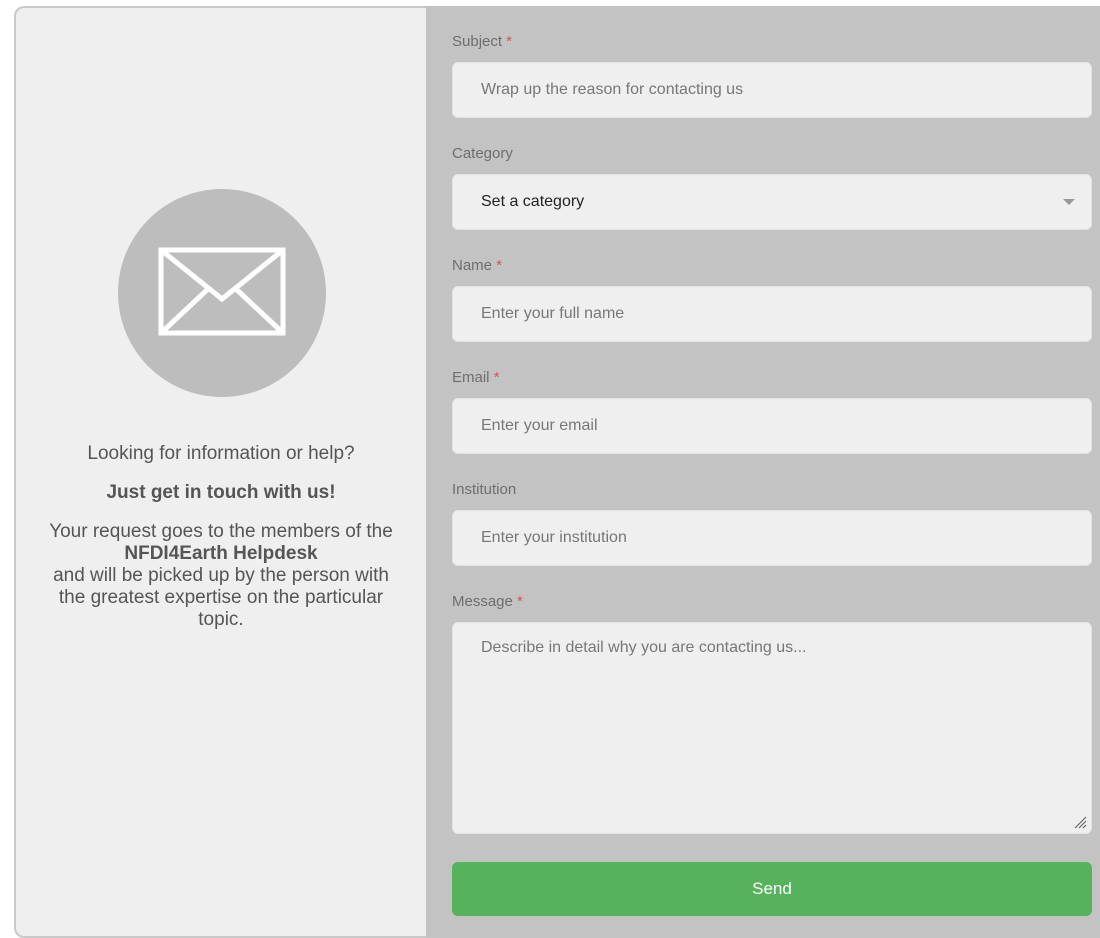 The height and width of the screenshot is (938, 1100). I want to click on name-label-text: Name, so click(472, 265).